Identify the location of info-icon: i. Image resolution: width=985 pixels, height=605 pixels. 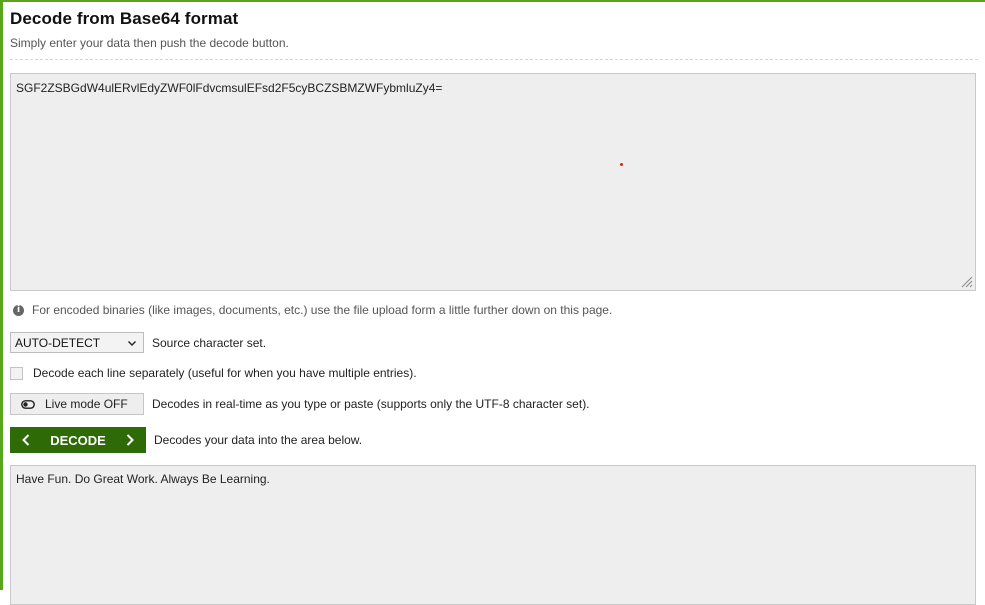
(18, 310).